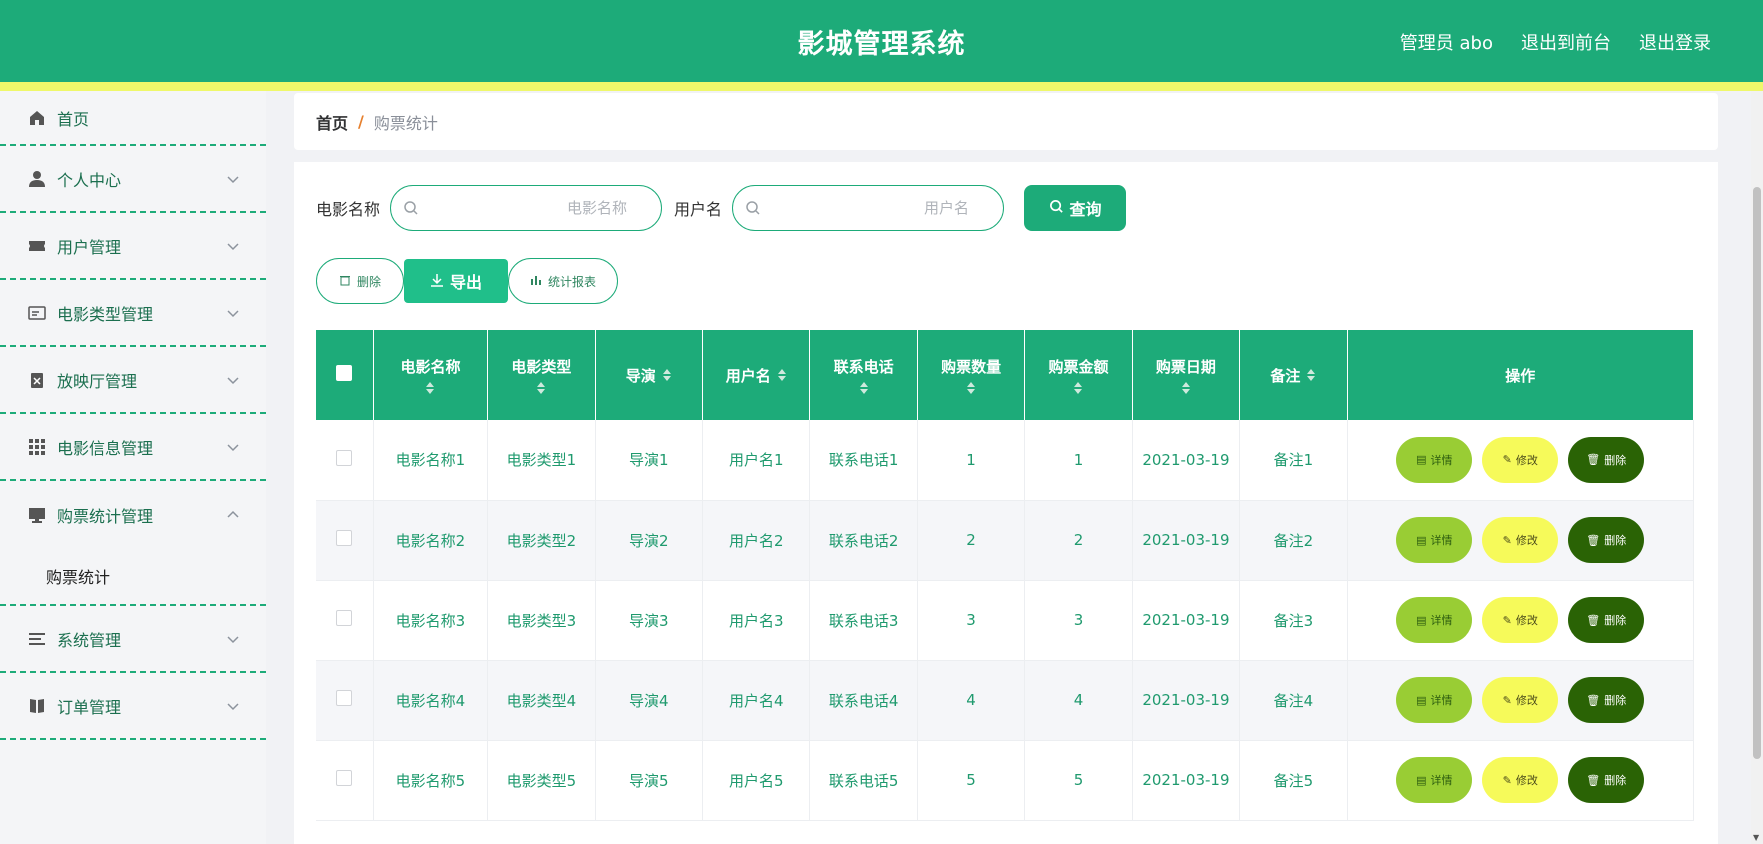 The image size is (1763, 844). Describe the element at coordinates (1085, 209) in the screenshot. I see `query-button-label: 查询` at that location.